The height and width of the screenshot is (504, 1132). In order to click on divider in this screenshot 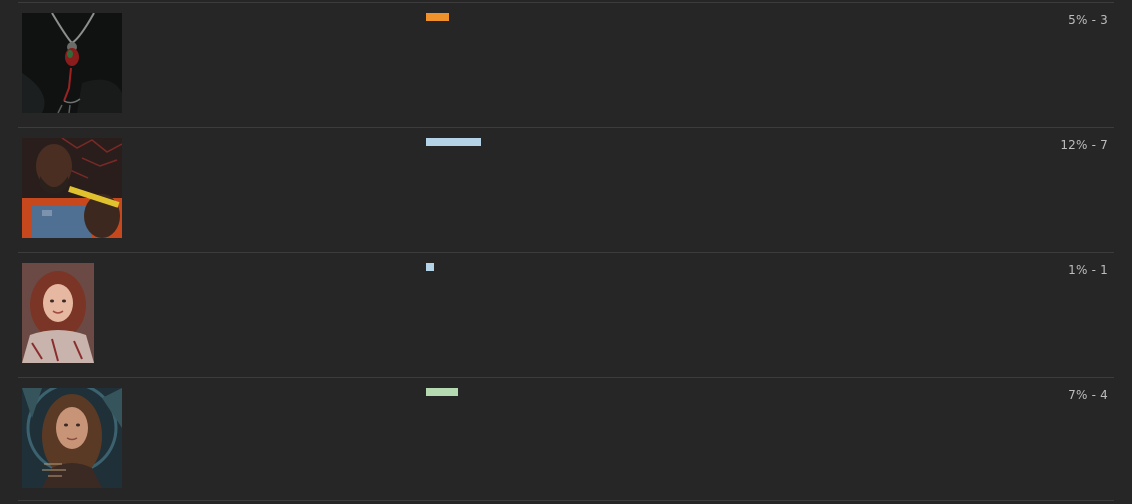, I will do `click(566, 500)`.